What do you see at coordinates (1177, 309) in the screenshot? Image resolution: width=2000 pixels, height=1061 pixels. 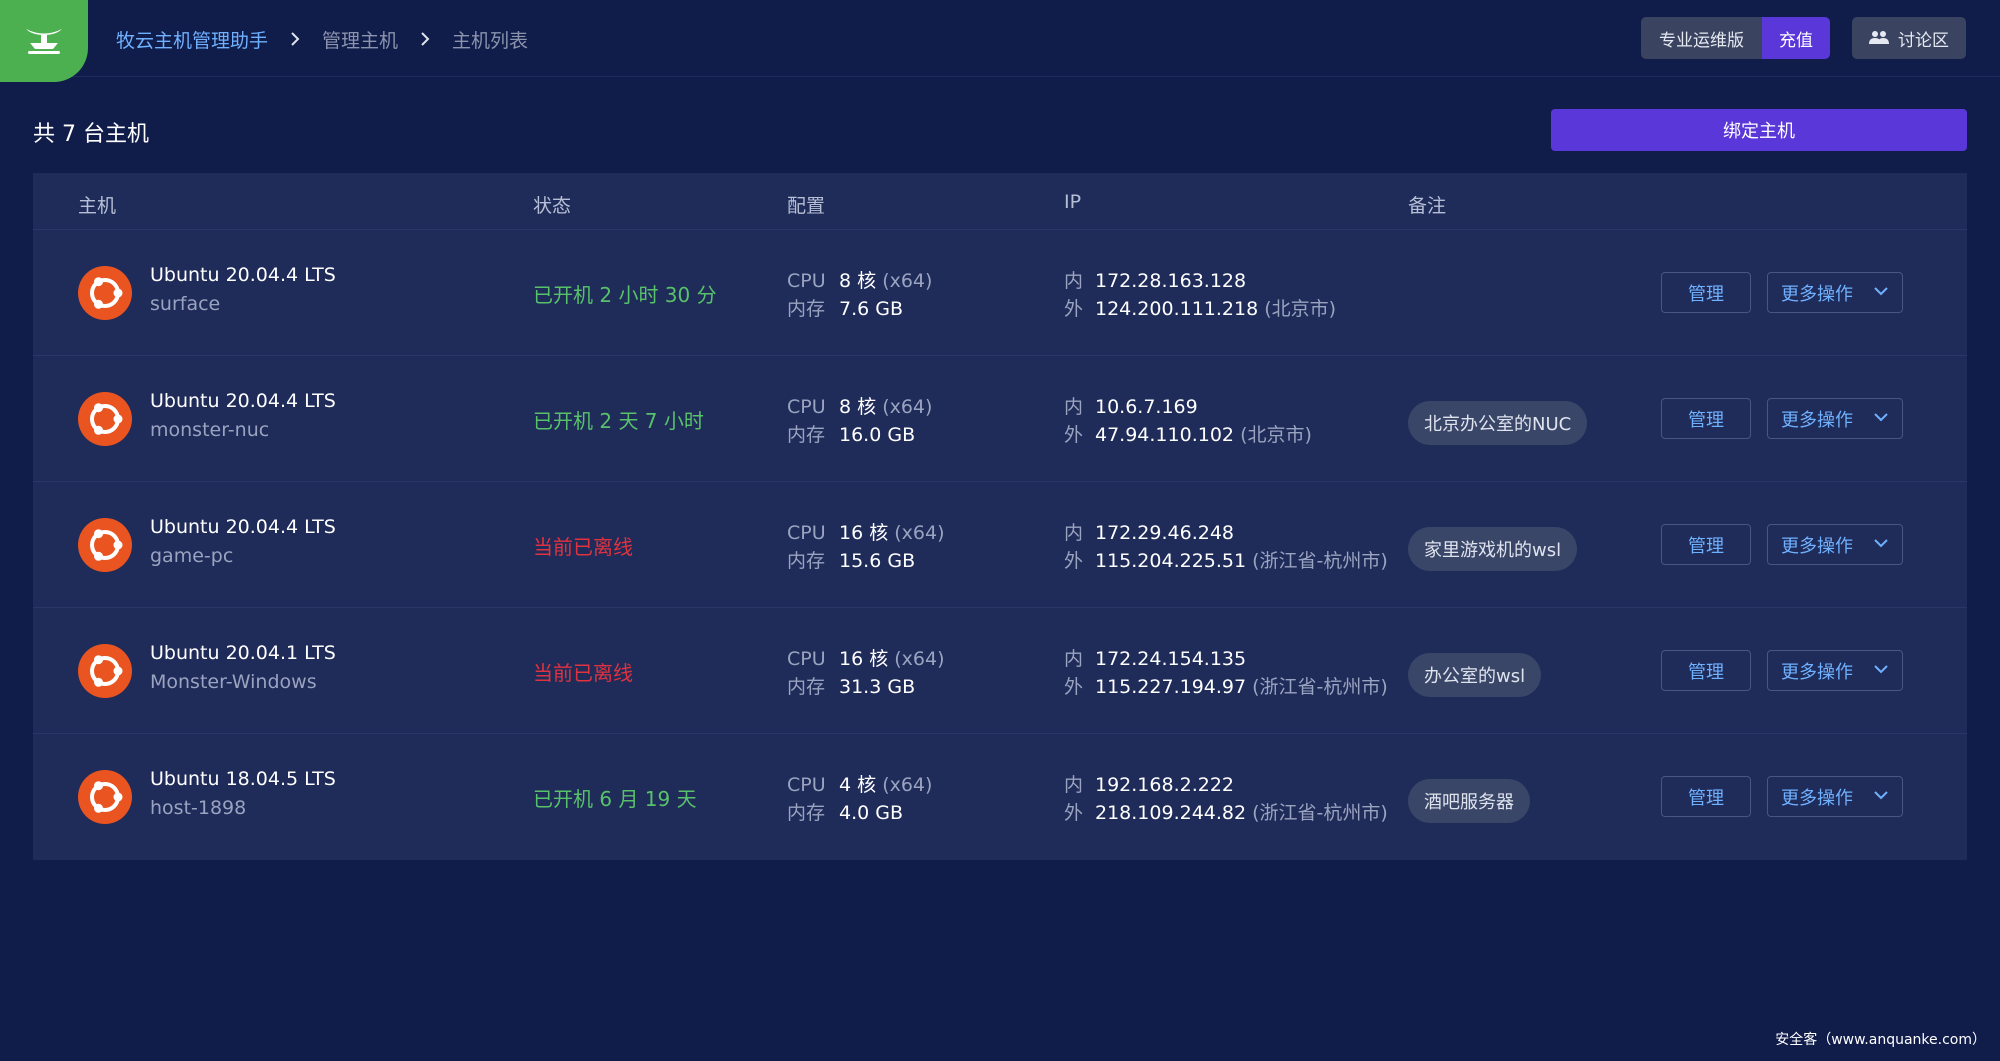 I see `outer-ip: 124.200.111.218` at bounding box center [1177, 309].